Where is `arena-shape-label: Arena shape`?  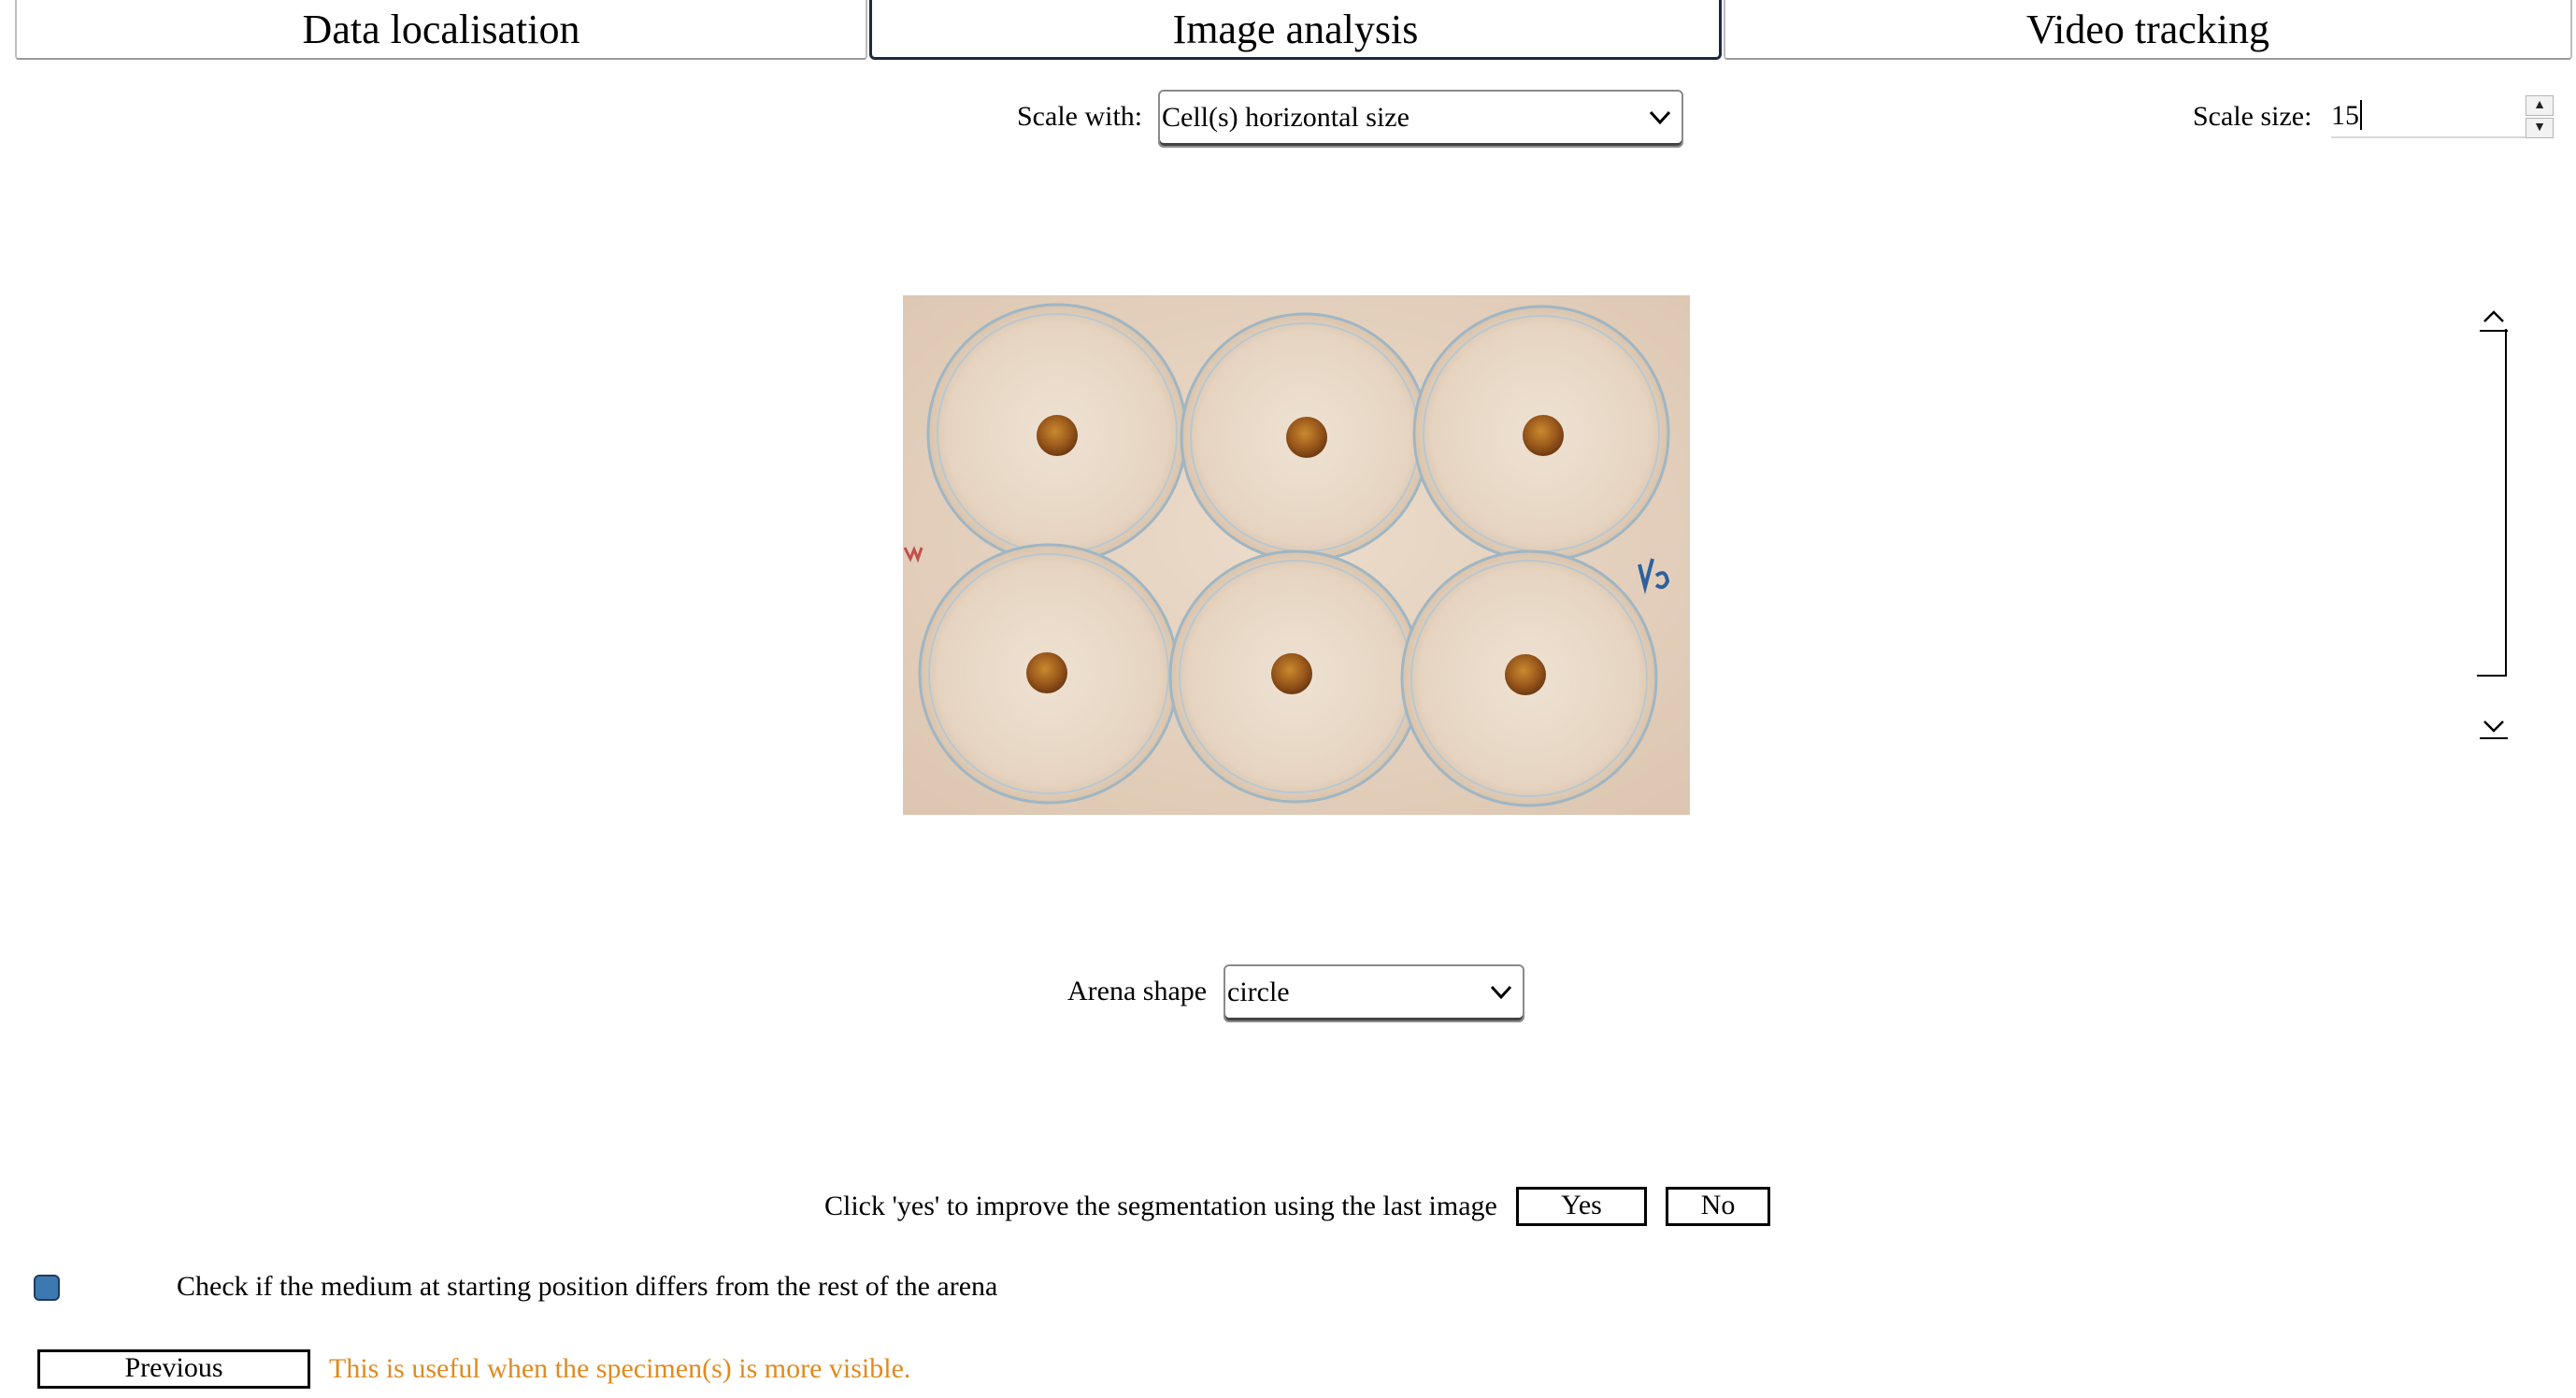 arena-shape-label: Arena shape is located at coordinates (1137, 991).